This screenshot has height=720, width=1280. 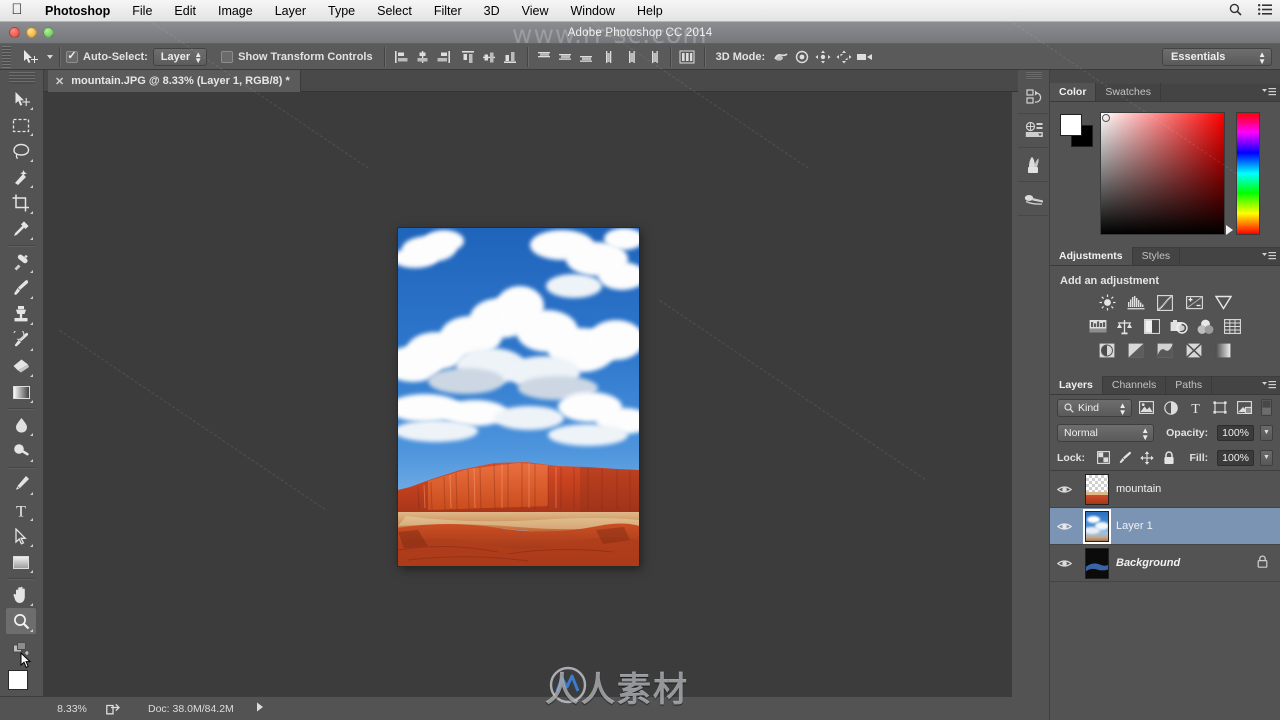 I want to click on menu-item-select: Select, so click(x=394, y=11).